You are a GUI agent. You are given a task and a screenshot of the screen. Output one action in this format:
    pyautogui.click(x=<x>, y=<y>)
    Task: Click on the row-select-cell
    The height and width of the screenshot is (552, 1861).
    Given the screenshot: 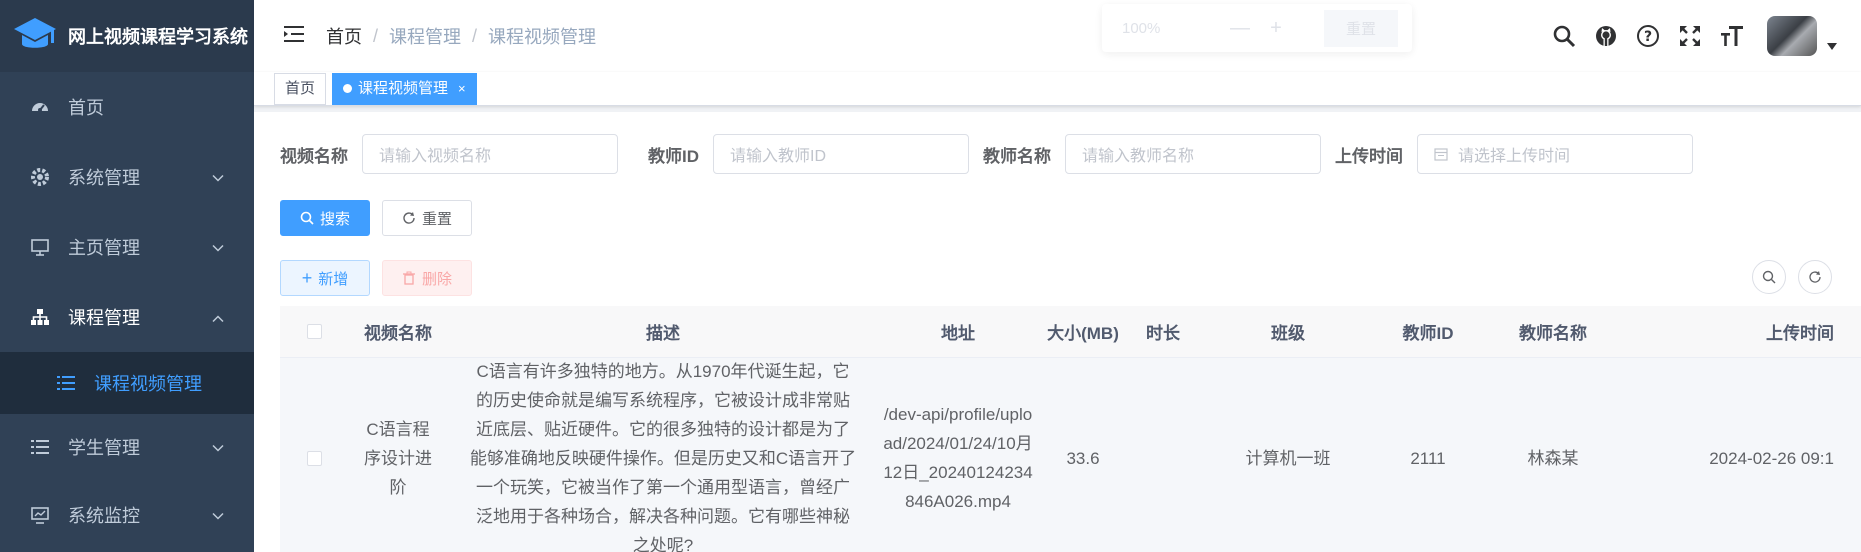 What is the action you would take?
    pyautogui.click(x=314, y=458)
    